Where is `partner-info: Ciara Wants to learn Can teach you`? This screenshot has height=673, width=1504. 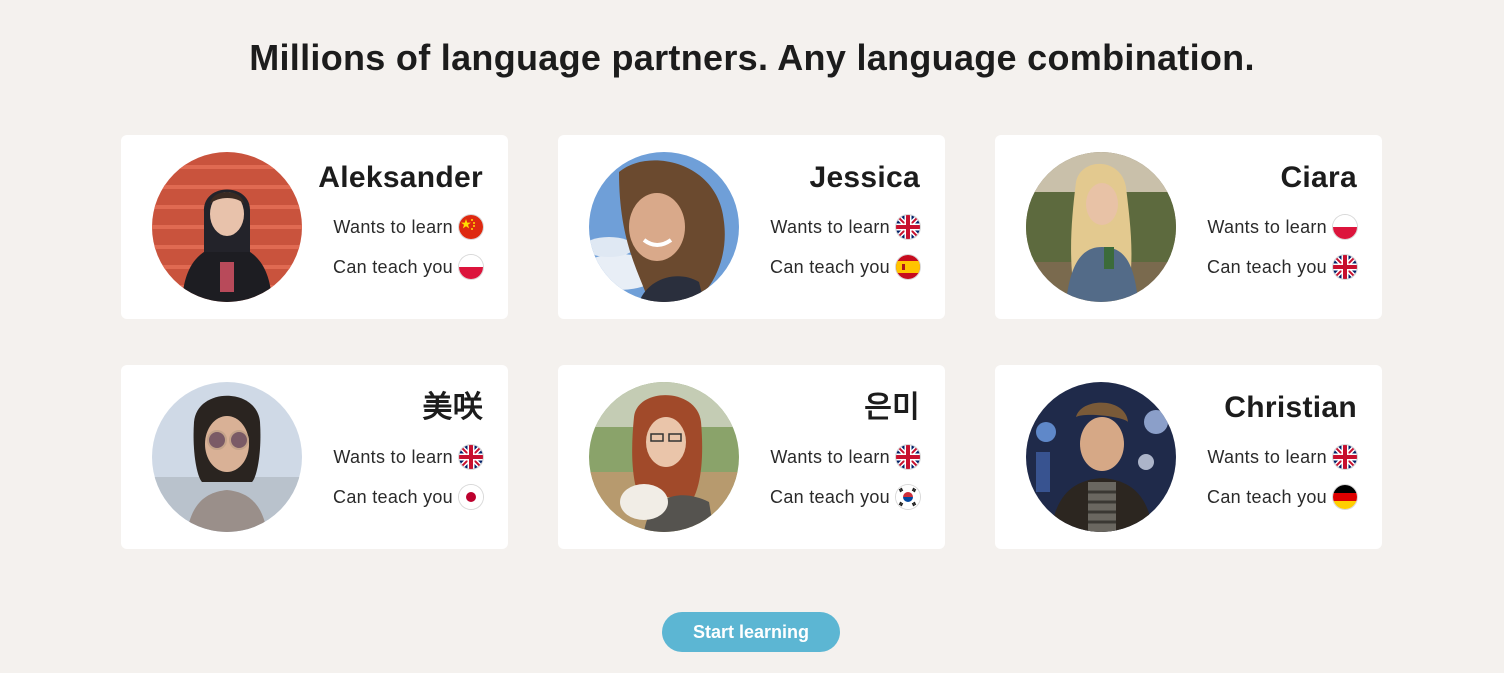
partner-info: Ciara Wants to learn Can teach you is located at coordinates (1282, 222).